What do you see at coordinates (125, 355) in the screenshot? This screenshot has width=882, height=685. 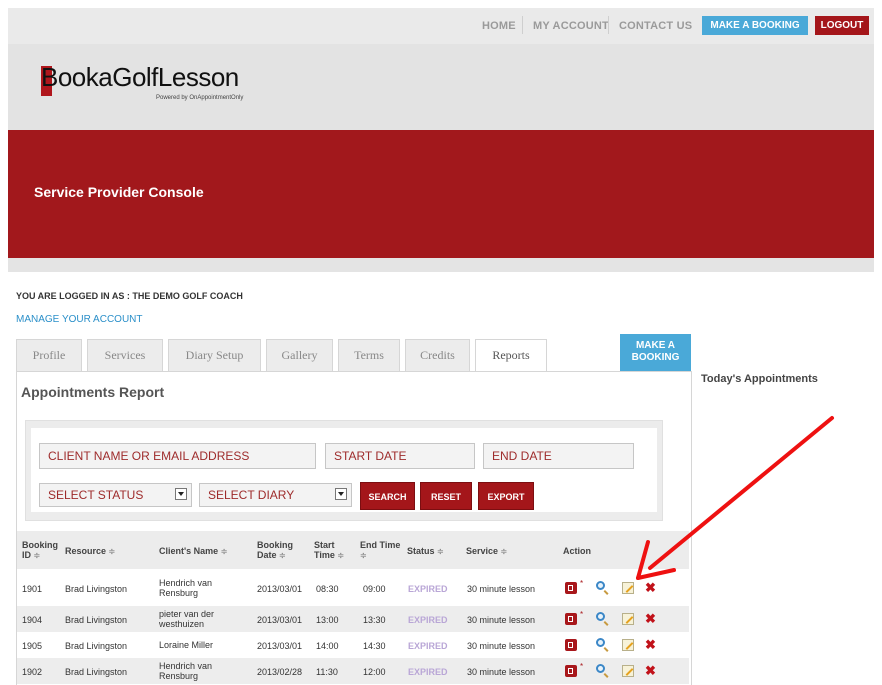 I see `tab-services: Services` at bounding box center [125, 355].